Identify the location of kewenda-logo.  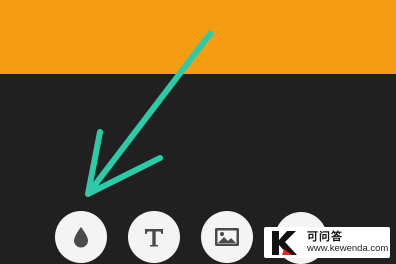
(284, 242).